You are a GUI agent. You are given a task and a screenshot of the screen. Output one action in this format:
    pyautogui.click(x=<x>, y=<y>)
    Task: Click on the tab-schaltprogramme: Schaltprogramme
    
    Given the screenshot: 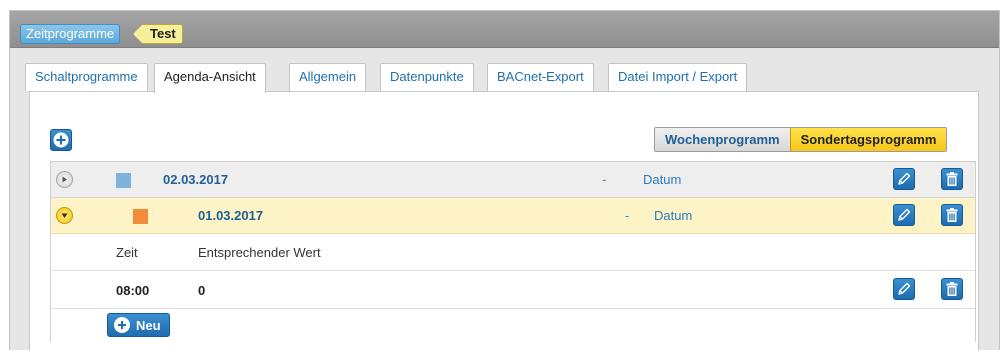 What is the action you would take?
    pyautogui.click(x=86, y=77)
    